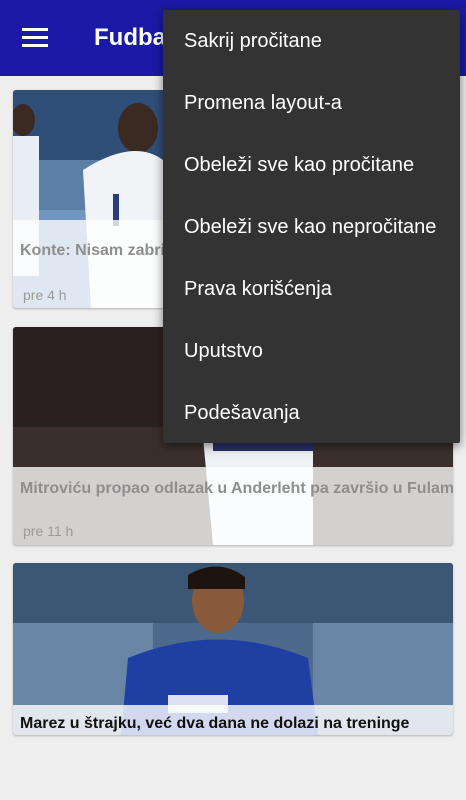  What do you see at coordinates (97, 250) in the screenshot?
I see `article-title: Konte: Nisam zabrin` at bounding box center [97, 250].